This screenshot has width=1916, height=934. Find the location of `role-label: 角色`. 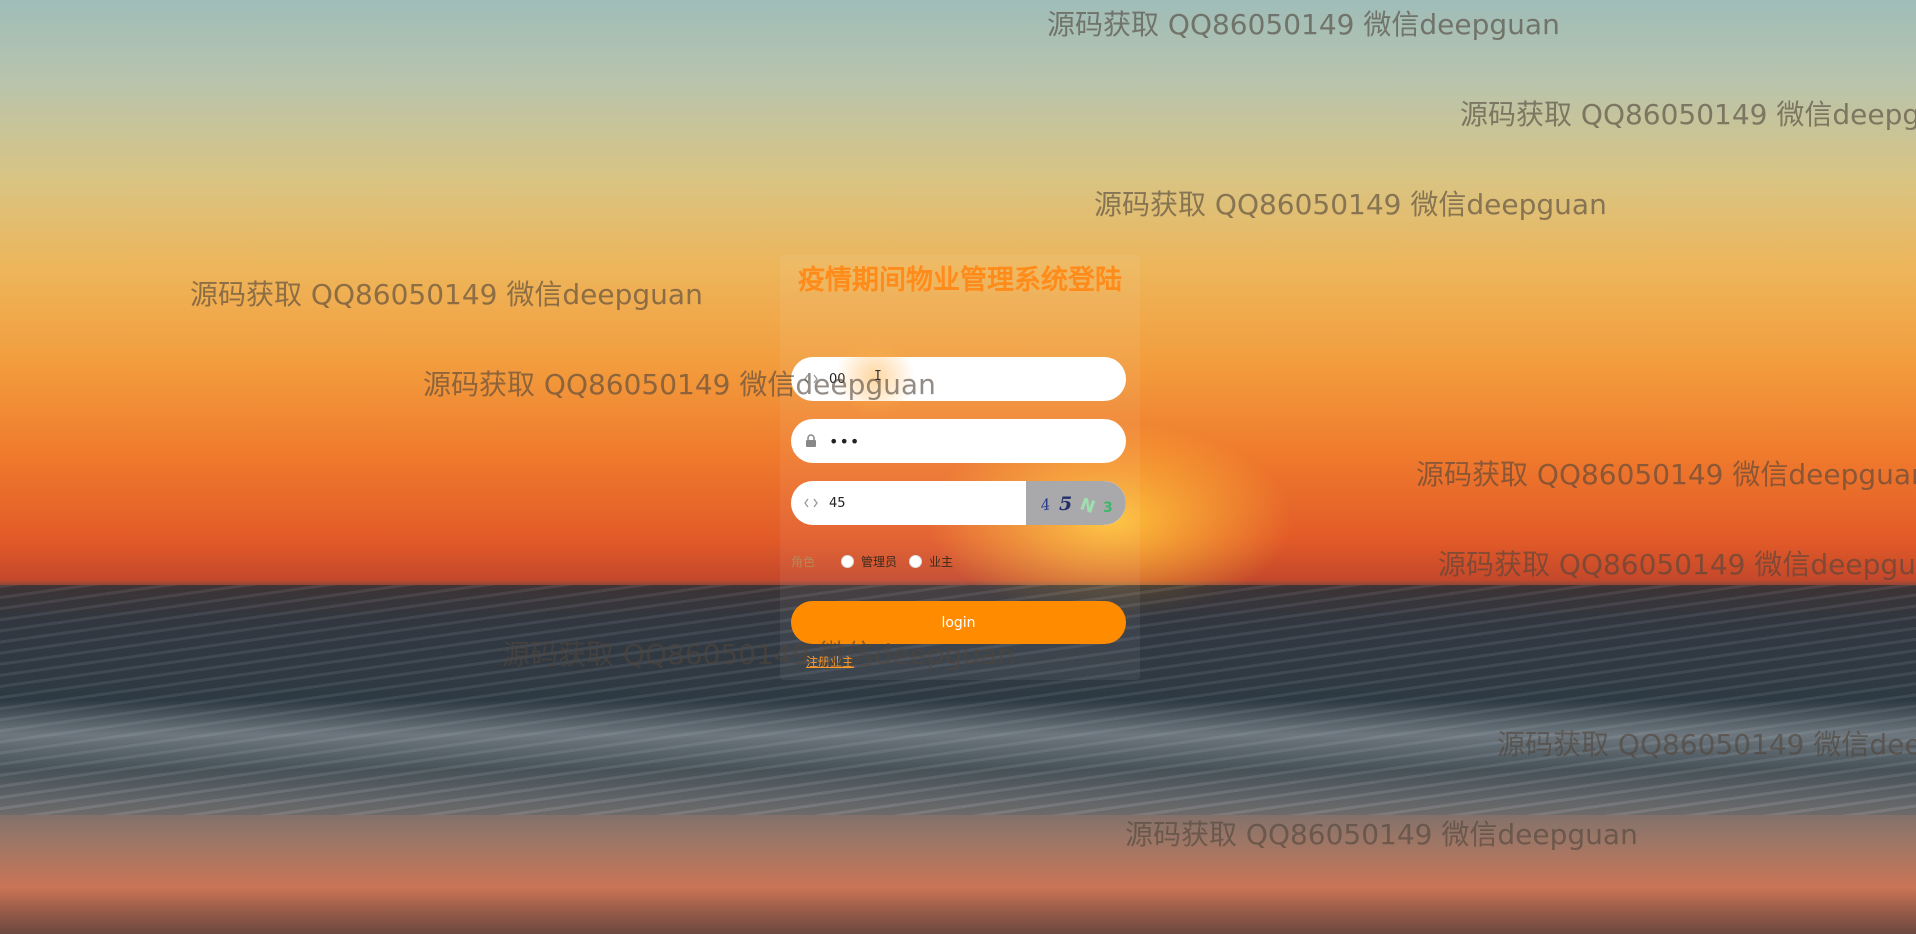

role-label: 角色 is located at coordinates (803, 561).